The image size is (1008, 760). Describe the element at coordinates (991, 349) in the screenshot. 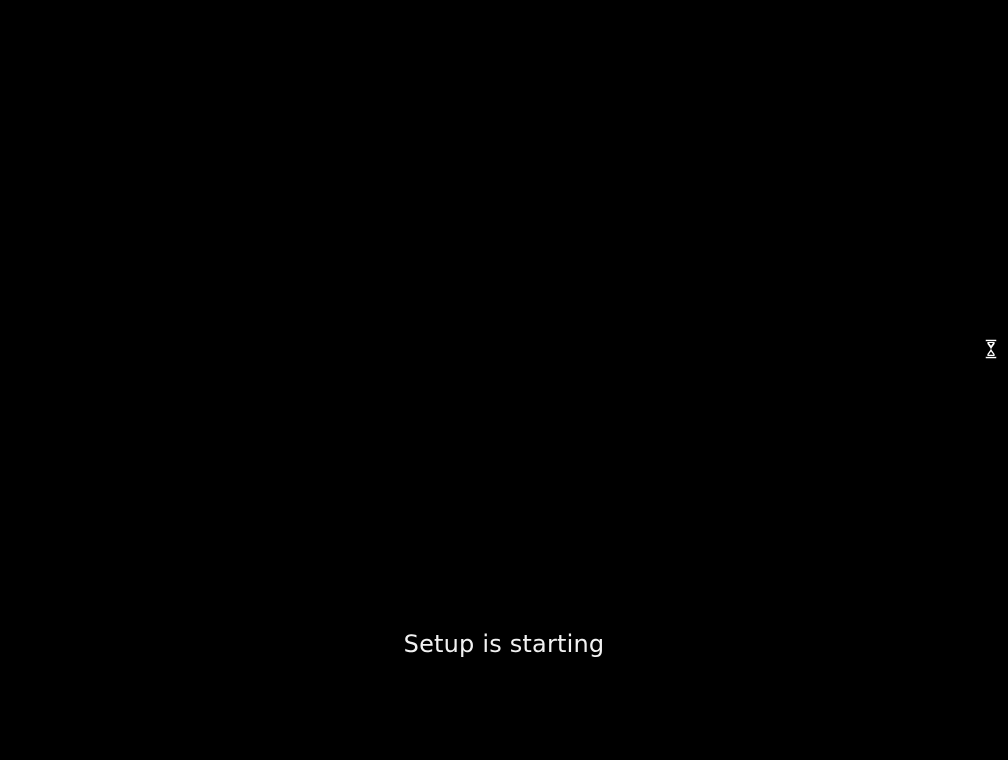

I see `hourglass-icon` at that location.